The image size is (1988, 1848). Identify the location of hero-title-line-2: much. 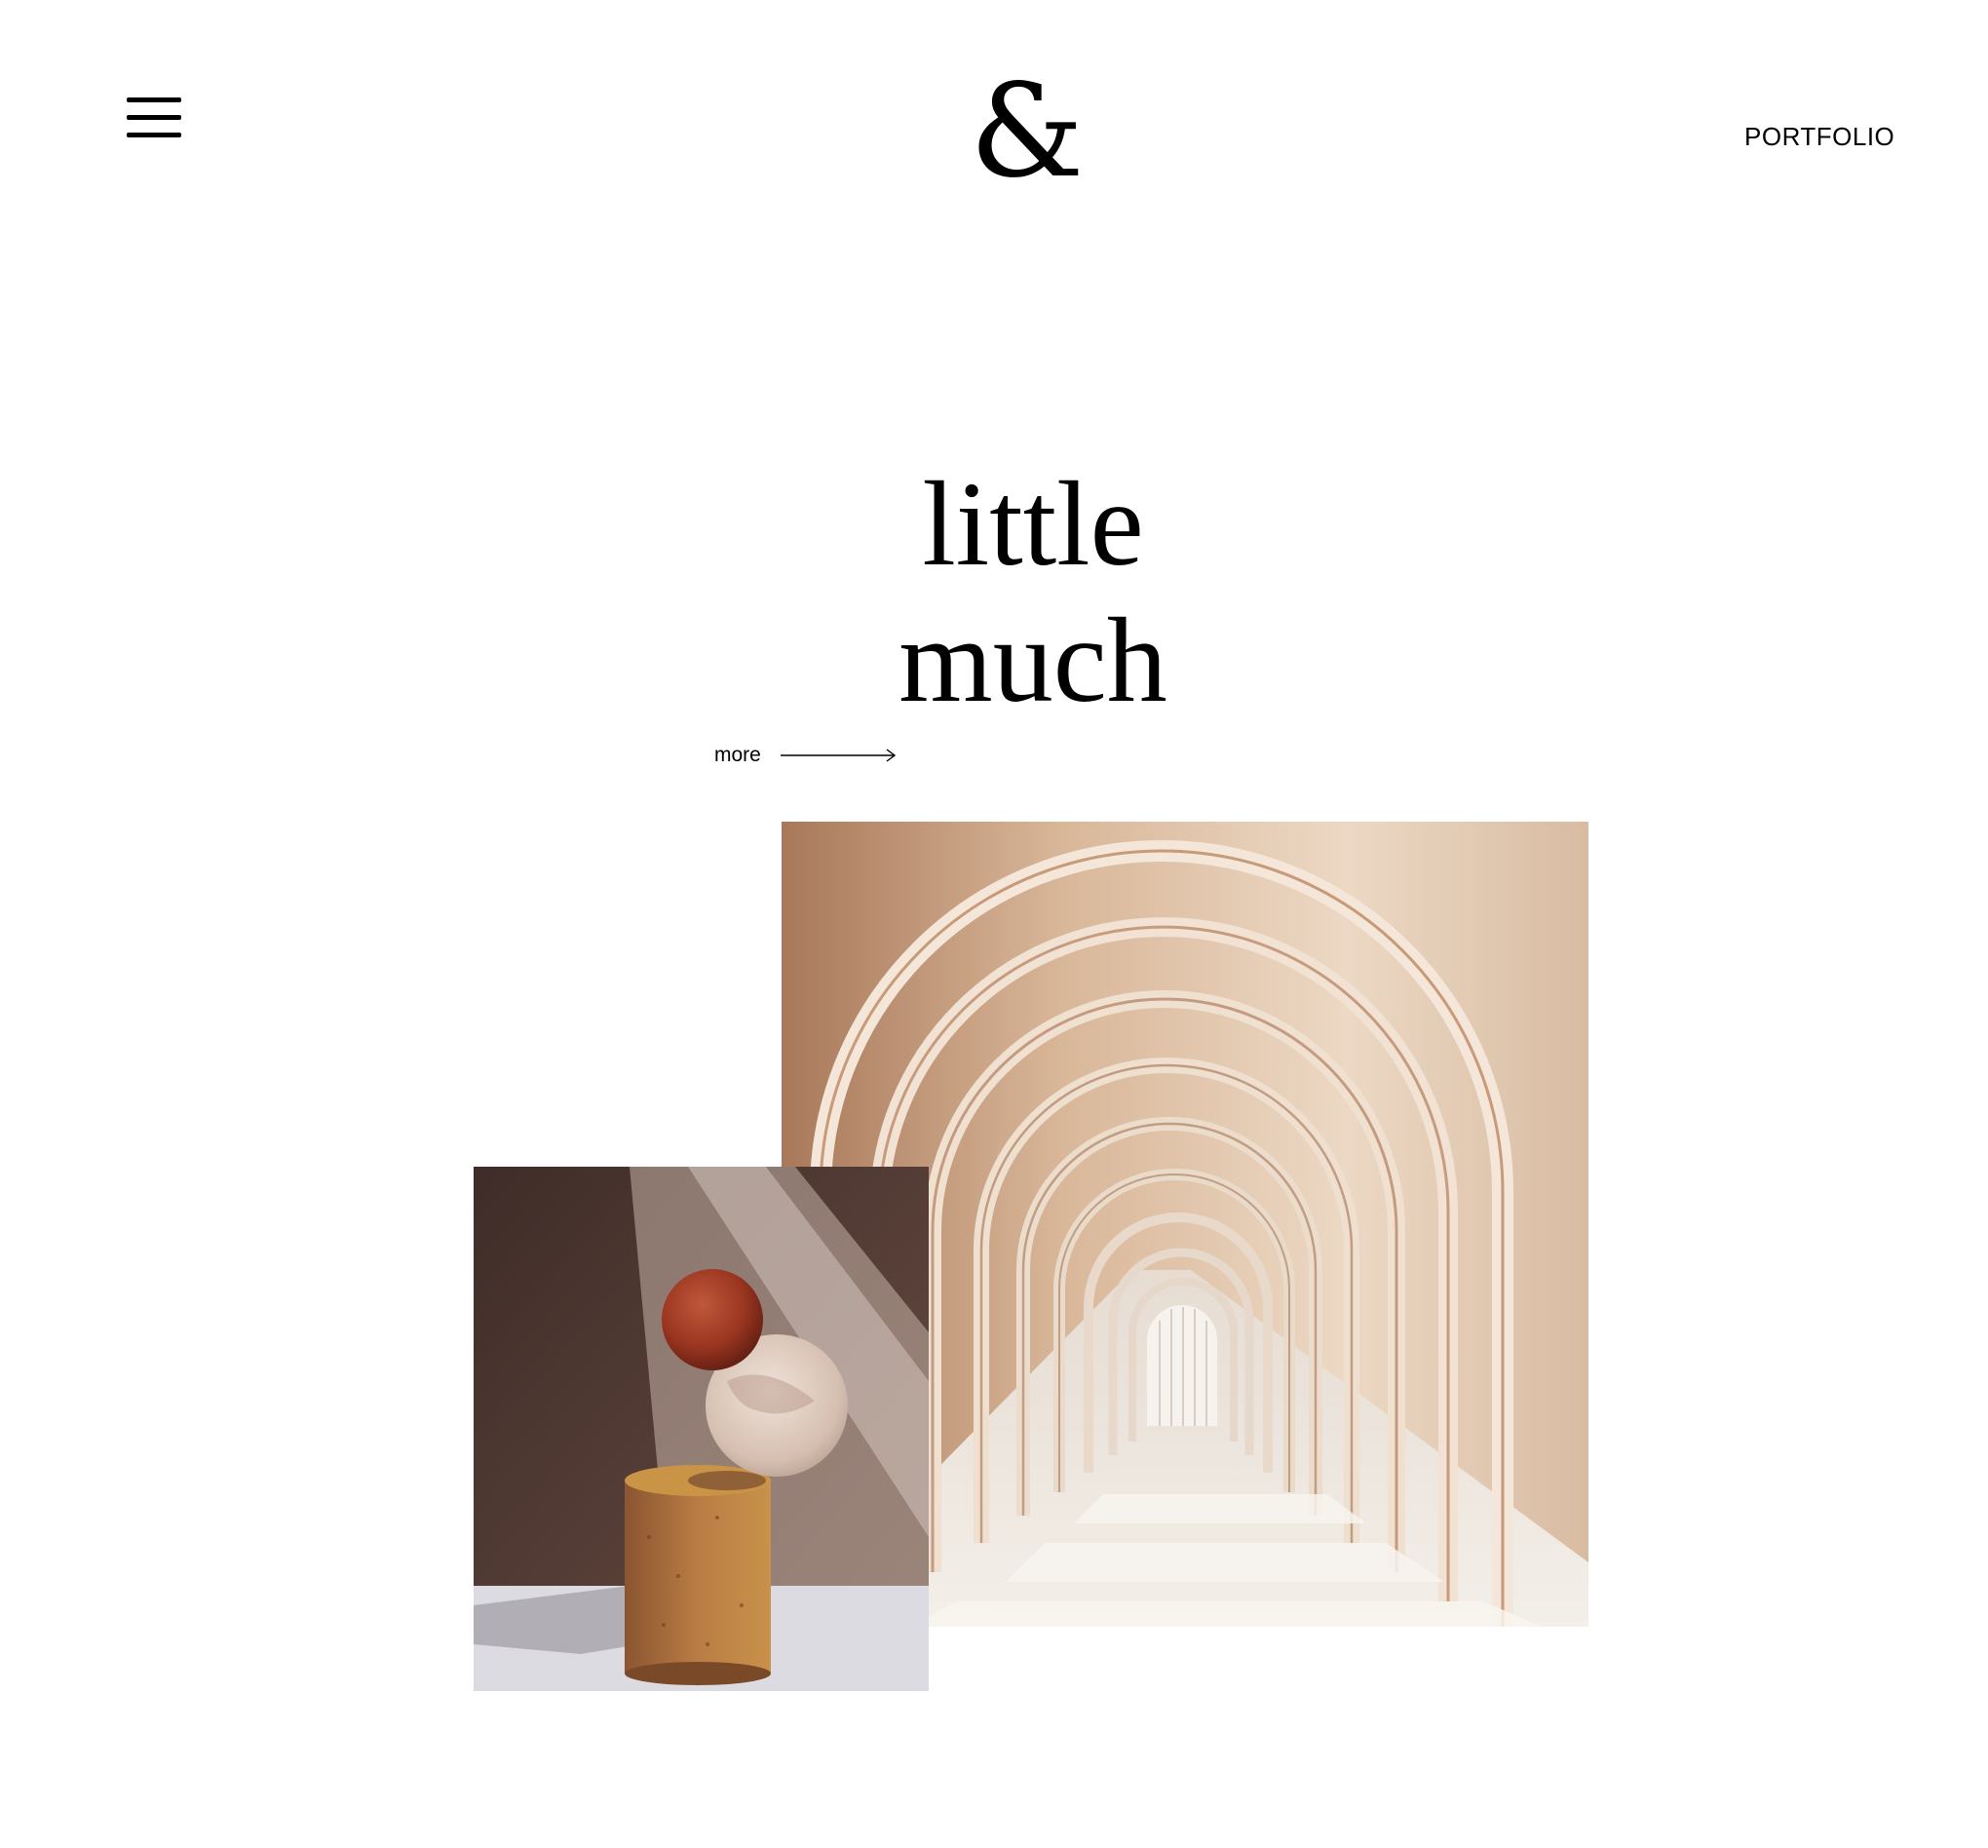
(1032, 660).